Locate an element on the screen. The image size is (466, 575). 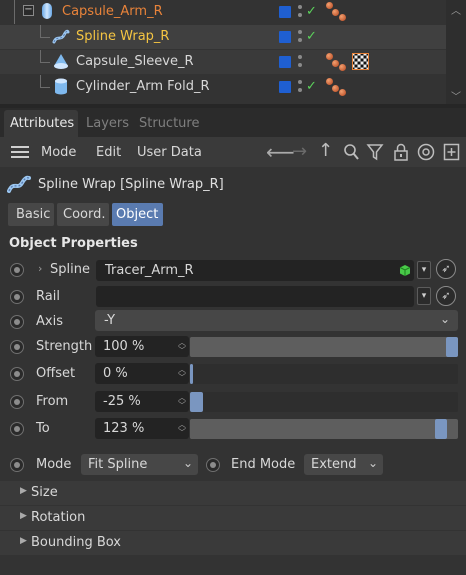
texture-tag-icon is located at coordinates (360, 61).